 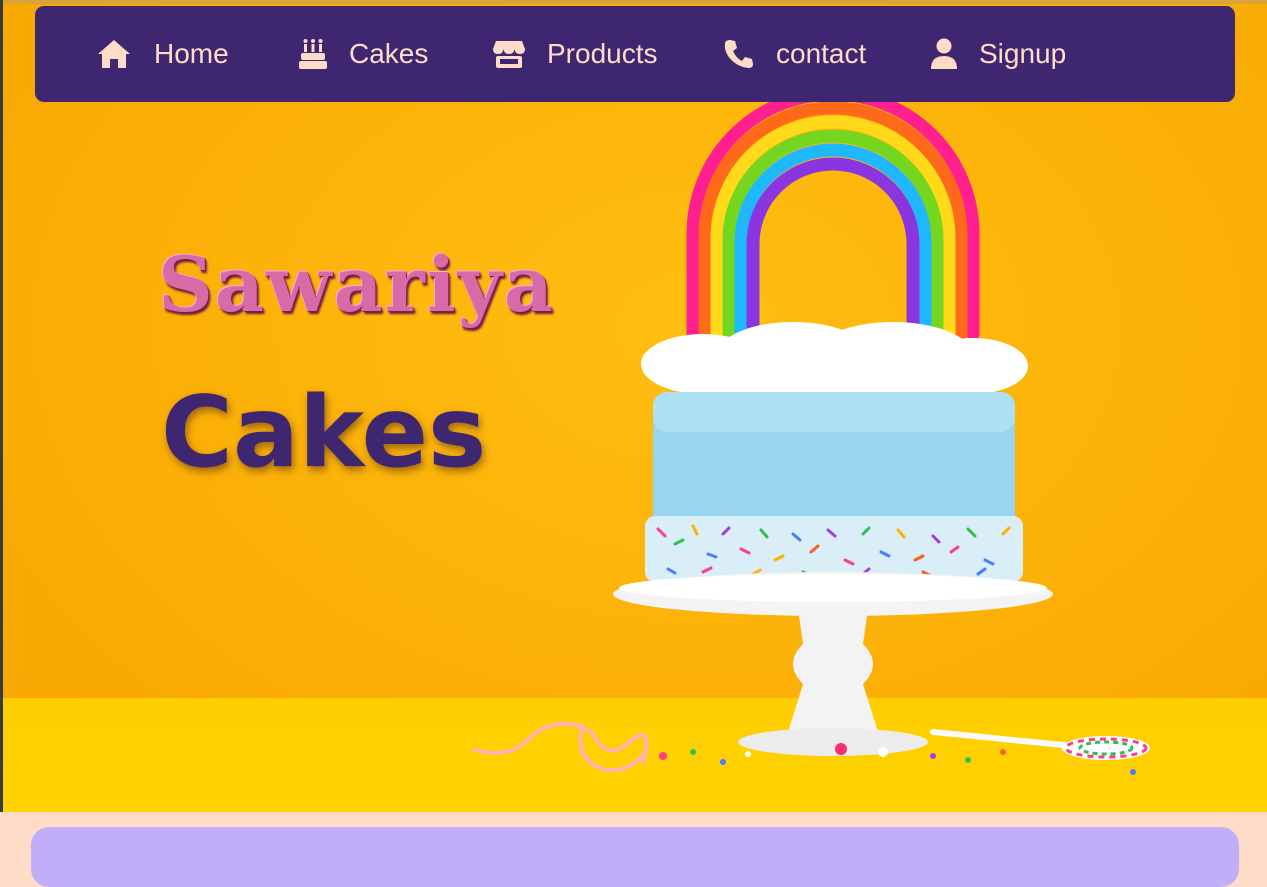 What do you see at coordinates (944, 54) in the screenshot?
I see `user-icon` at bounding box center [944, 54].